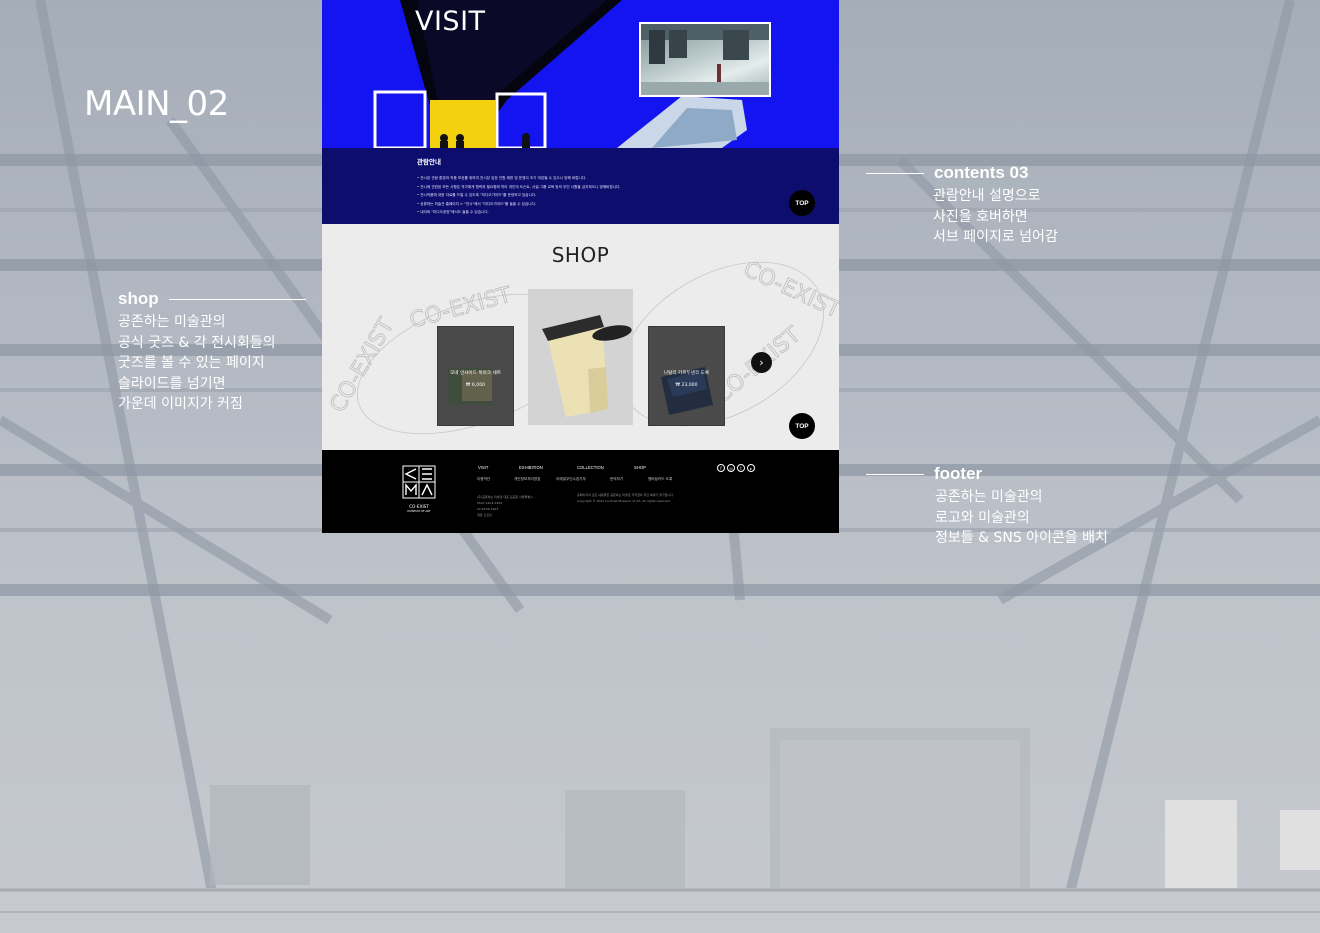 The height and width of the screenshot is (933, 1320). What do you see at coordinates (156, 104) in the screenshot?
I see `page-label: MAIN_02` at bounding box center [156, 104].